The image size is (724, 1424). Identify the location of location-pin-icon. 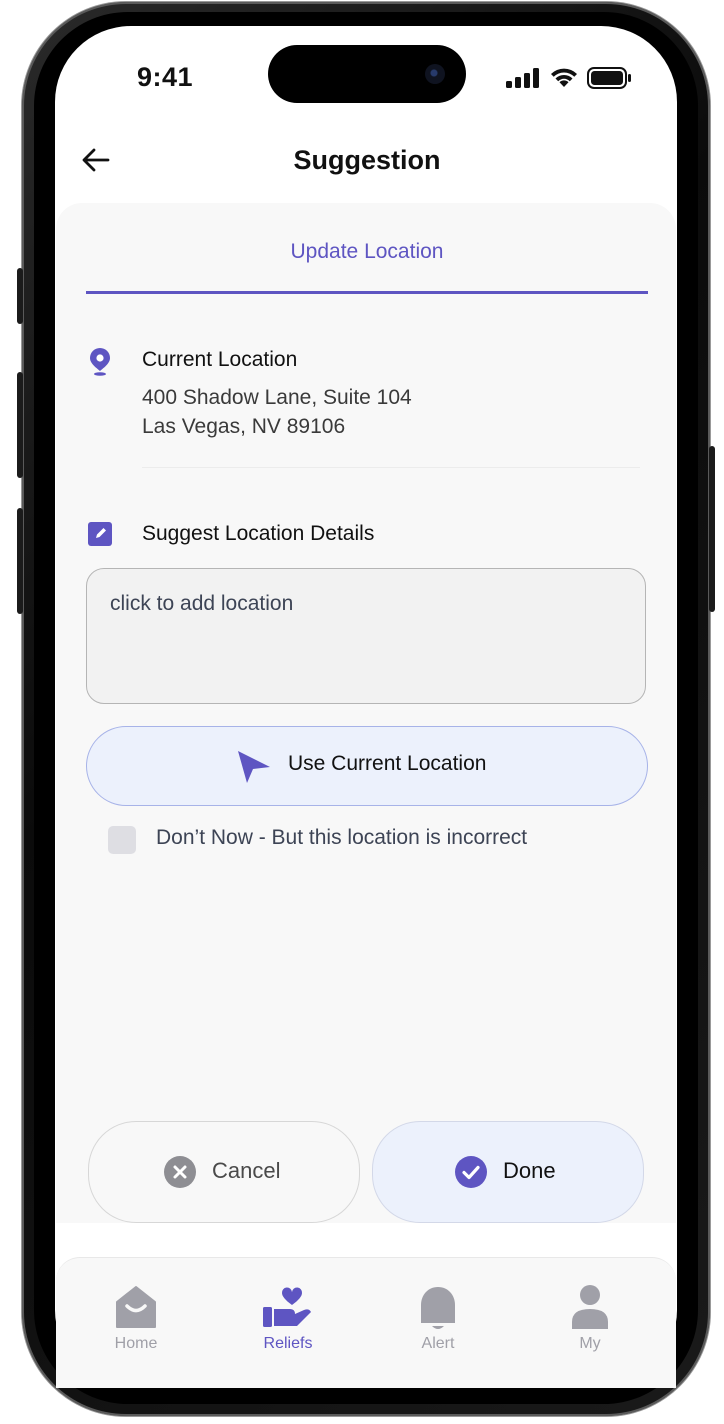
(100, 362).